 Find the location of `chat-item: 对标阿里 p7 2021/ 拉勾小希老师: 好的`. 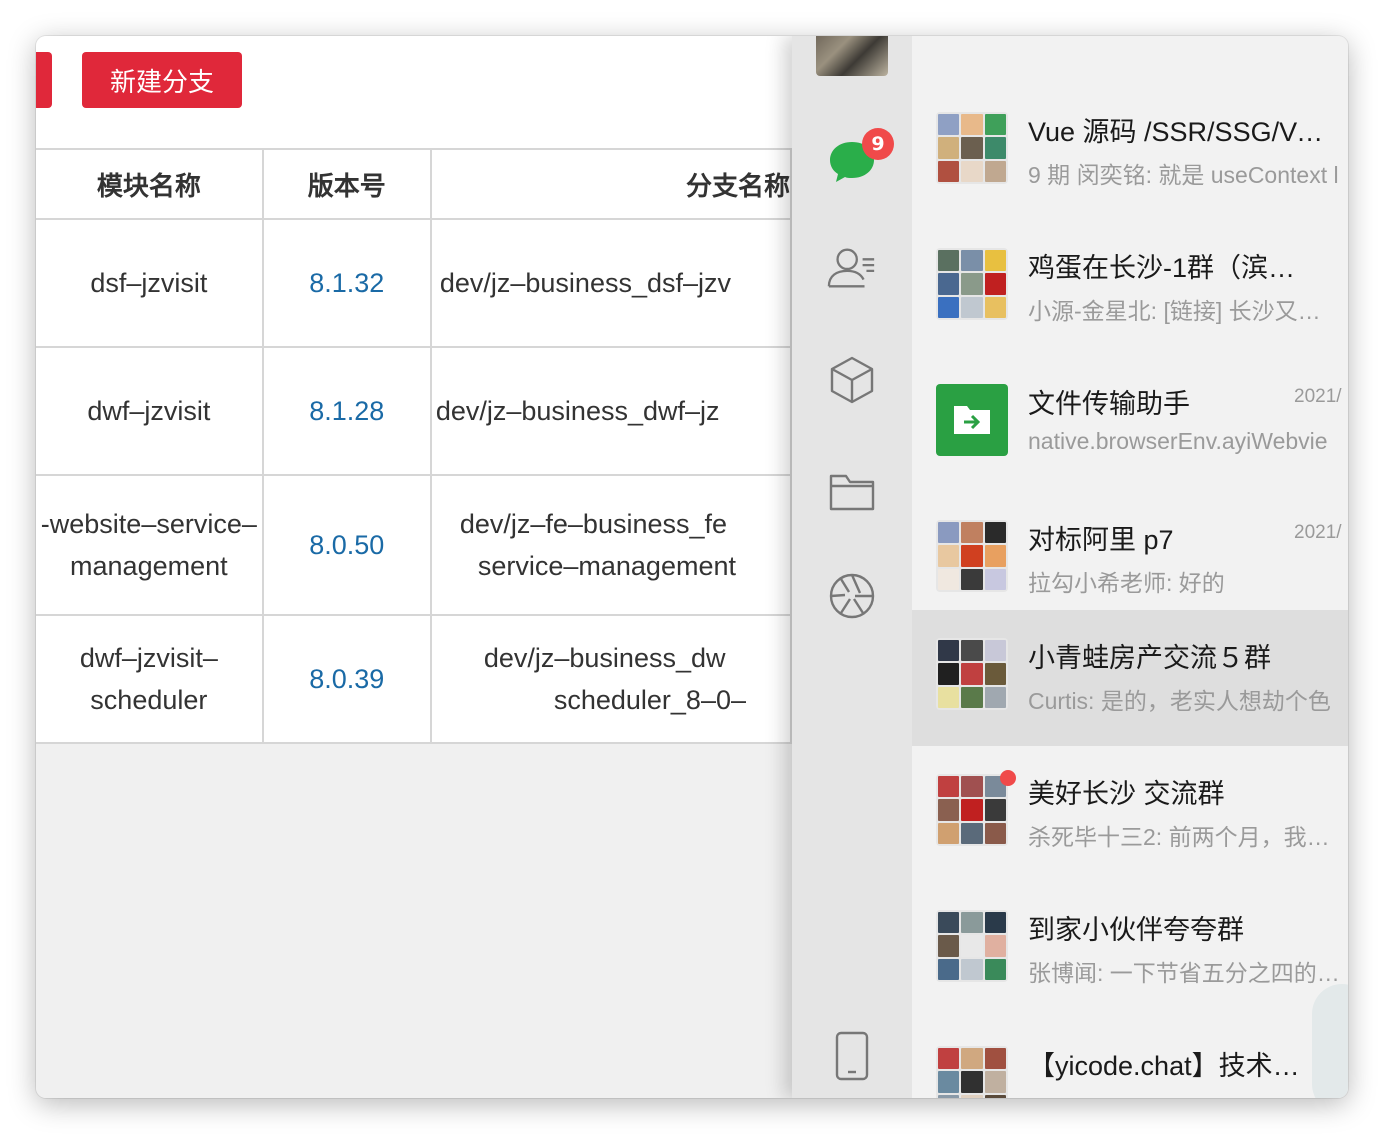

chat-item: 对标阿里 p7 2021/ 拉勾小希老师: 好的 is located at coordinates (1130, 560).